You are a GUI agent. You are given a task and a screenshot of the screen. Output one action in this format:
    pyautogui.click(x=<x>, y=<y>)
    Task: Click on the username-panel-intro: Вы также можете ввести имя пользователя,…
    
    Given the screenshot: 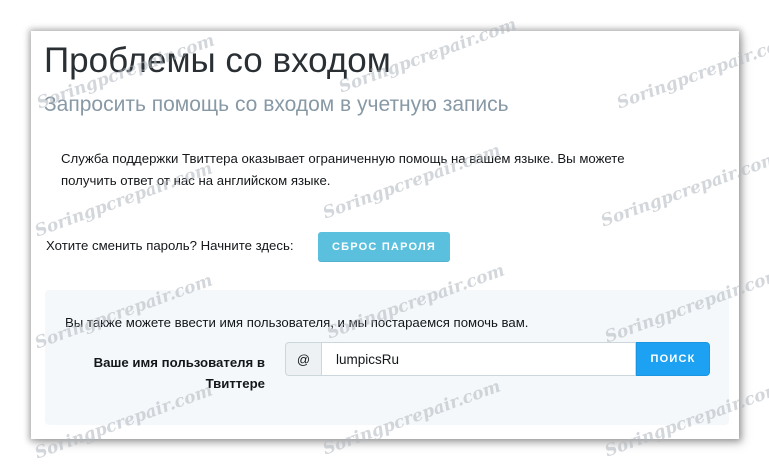 What is the action you would take?
    pyautogui.click(x=297, y=322)
    